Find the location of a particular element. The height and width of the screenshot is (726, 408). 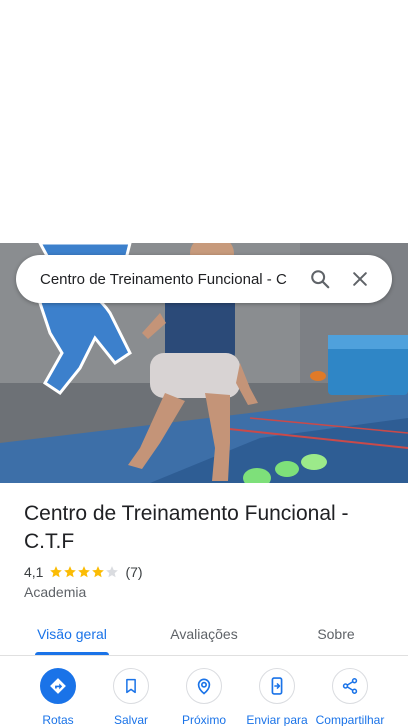

share-button: Compartilhar is located at coordinates (350, 697).